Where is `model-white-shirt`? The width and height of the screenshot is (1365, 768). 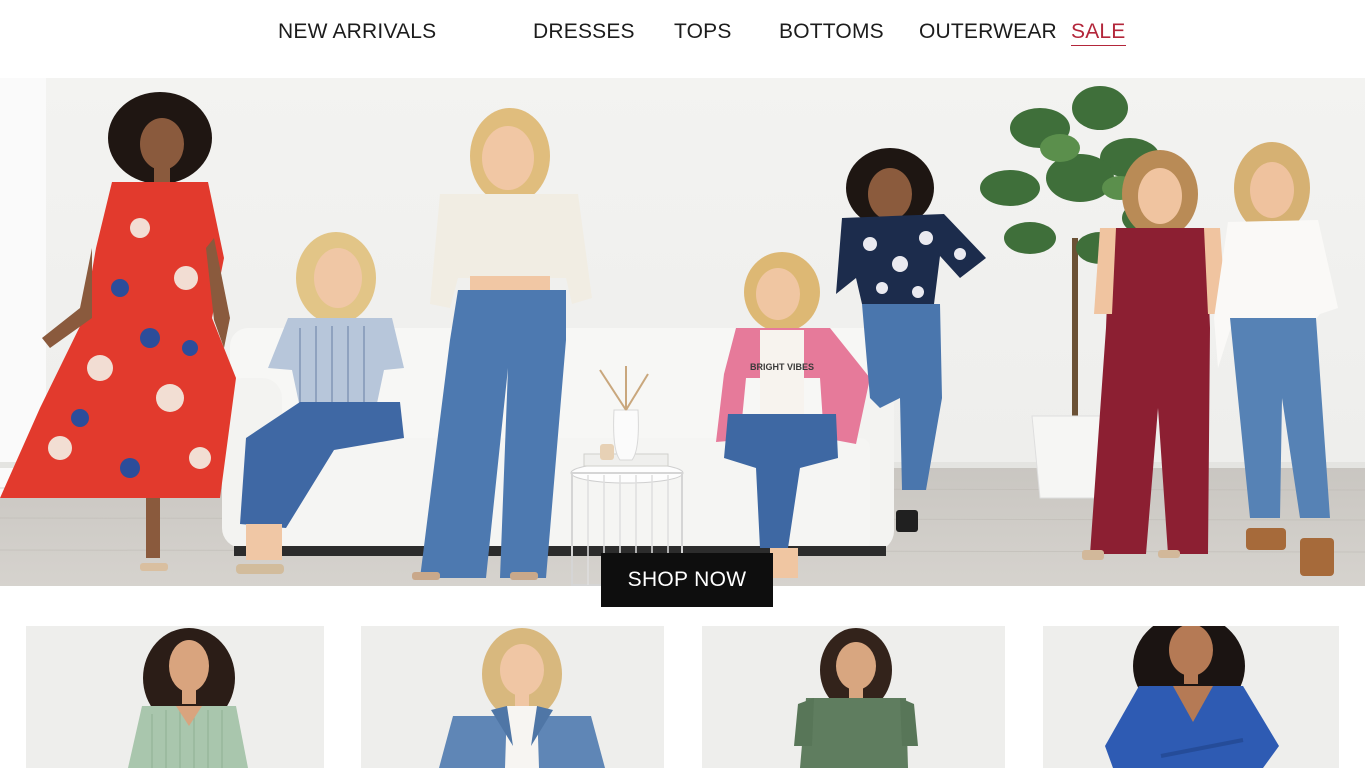 model-white-shirt is located at coordinates (1276, 359).